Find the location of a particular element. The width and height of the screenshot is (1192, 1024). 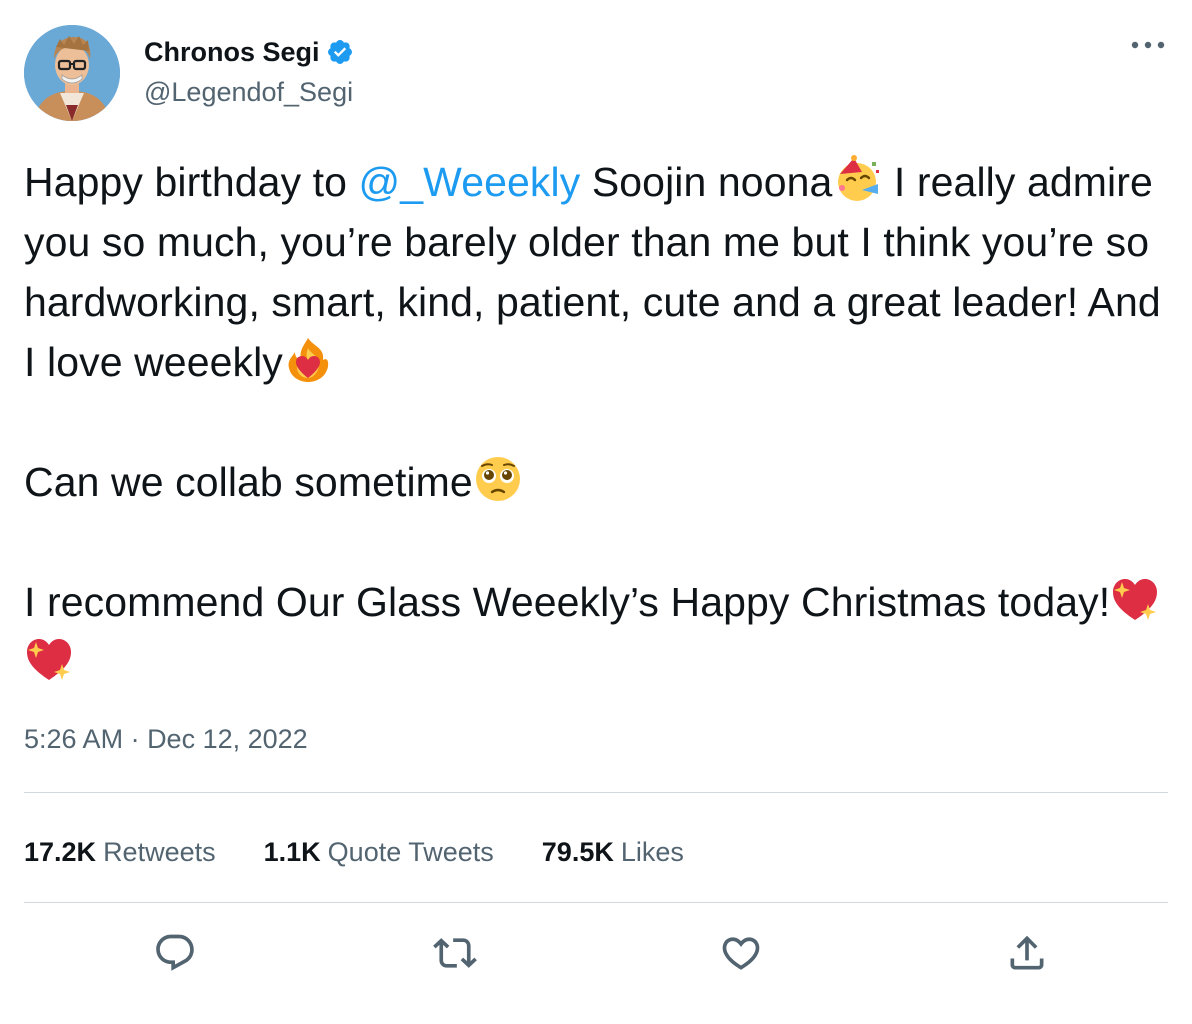

tweet-text-segment: Soojin noona is located at coordinates (706, 182).